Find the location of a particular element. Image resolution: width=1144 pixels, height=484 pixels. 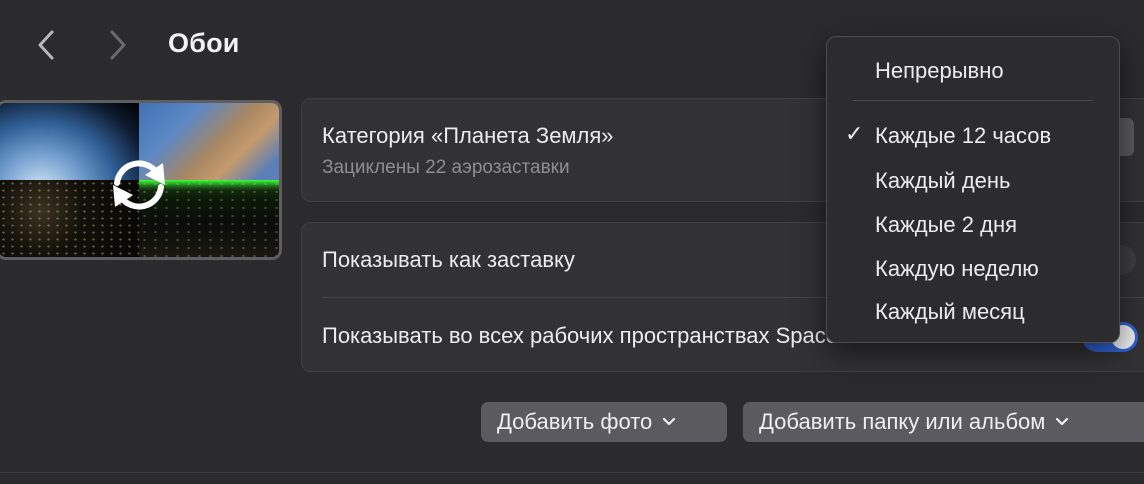

show-as-screensaver-label: Показывать как заставку is located at coordinates (448, 259).